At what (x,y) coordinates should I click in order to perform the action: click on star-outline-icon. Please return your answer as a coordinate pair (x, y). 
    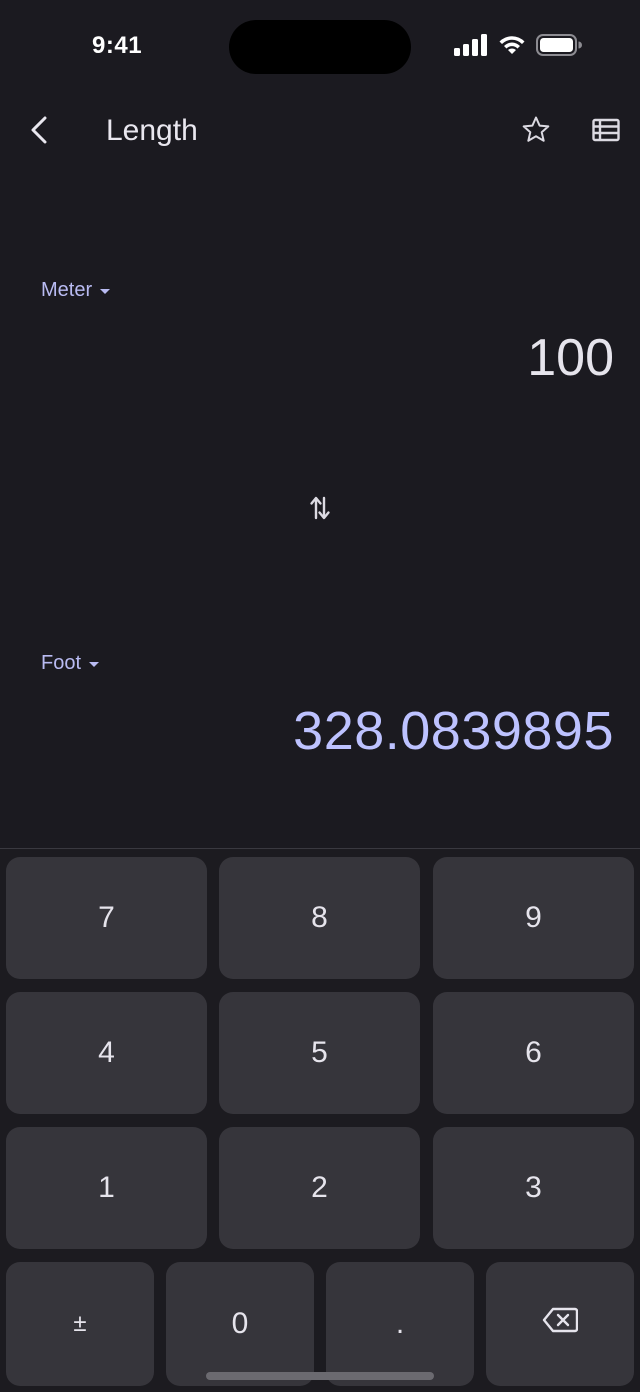
    Looking at the image, I should click on (536, 132).